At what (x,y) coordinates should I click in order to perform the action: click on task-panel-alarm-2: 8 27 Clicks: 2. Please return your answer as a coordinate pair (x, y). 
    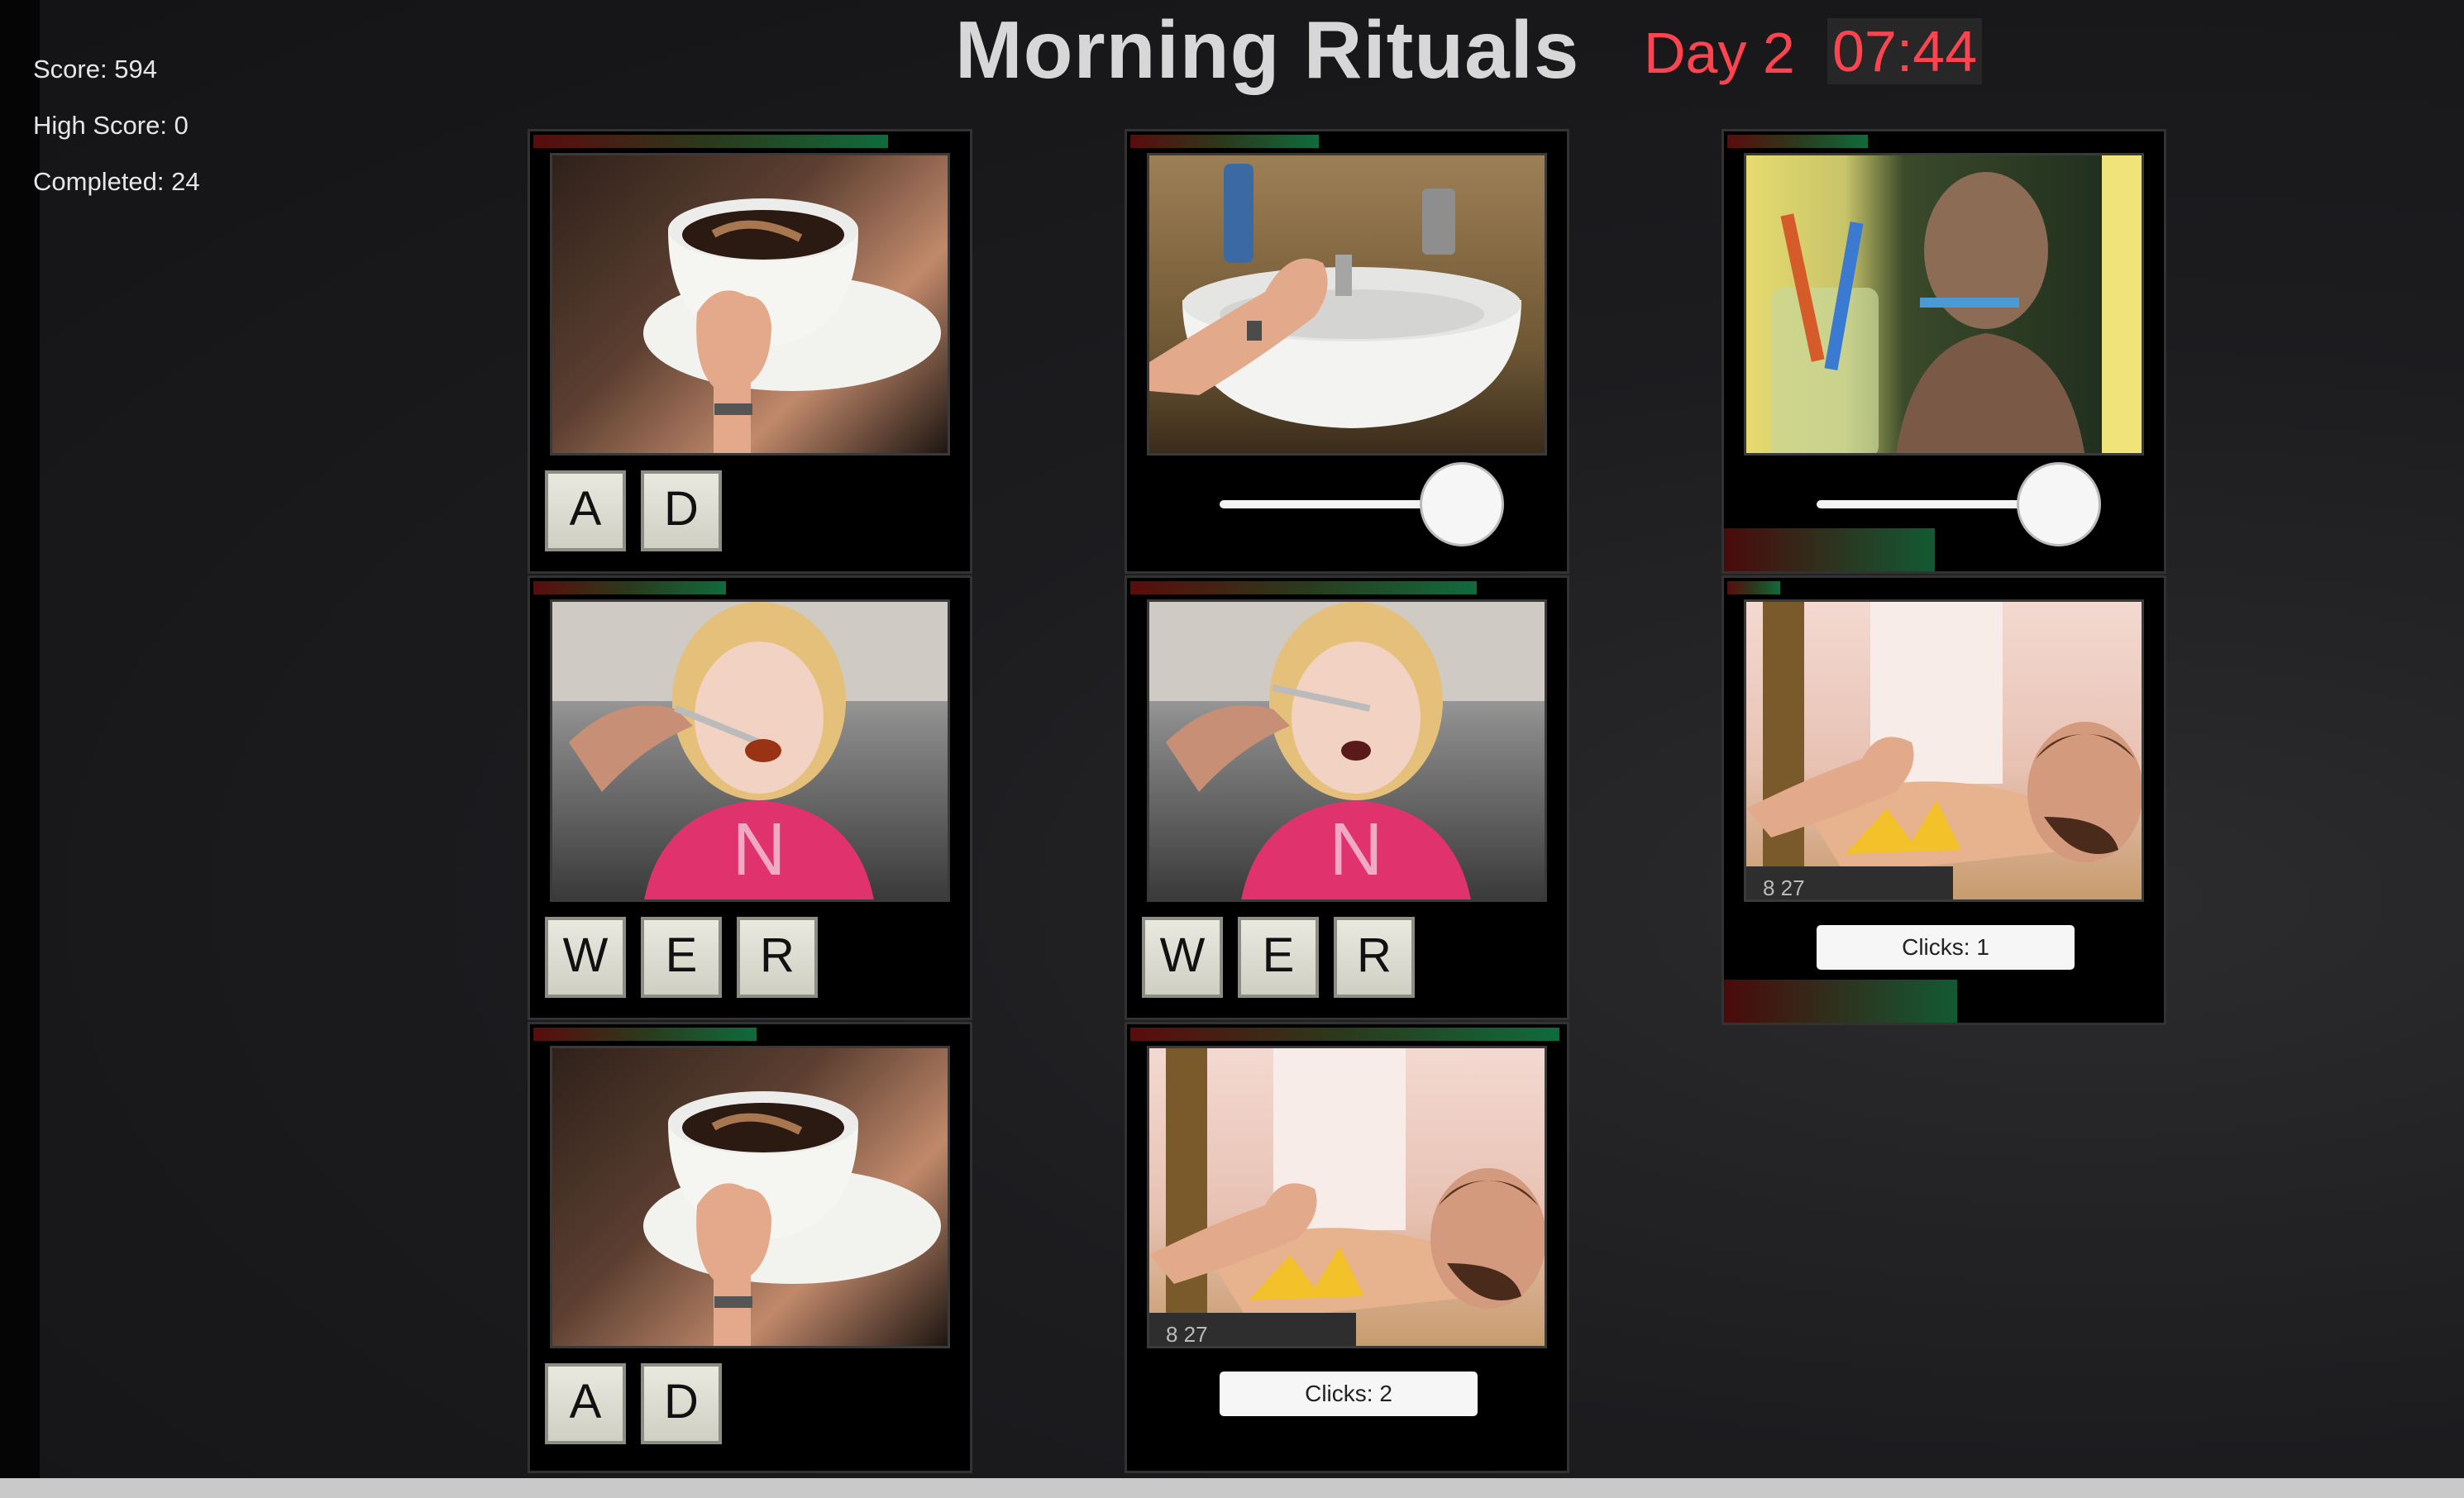
    Looking at the image, I should click on (1347, 1247).